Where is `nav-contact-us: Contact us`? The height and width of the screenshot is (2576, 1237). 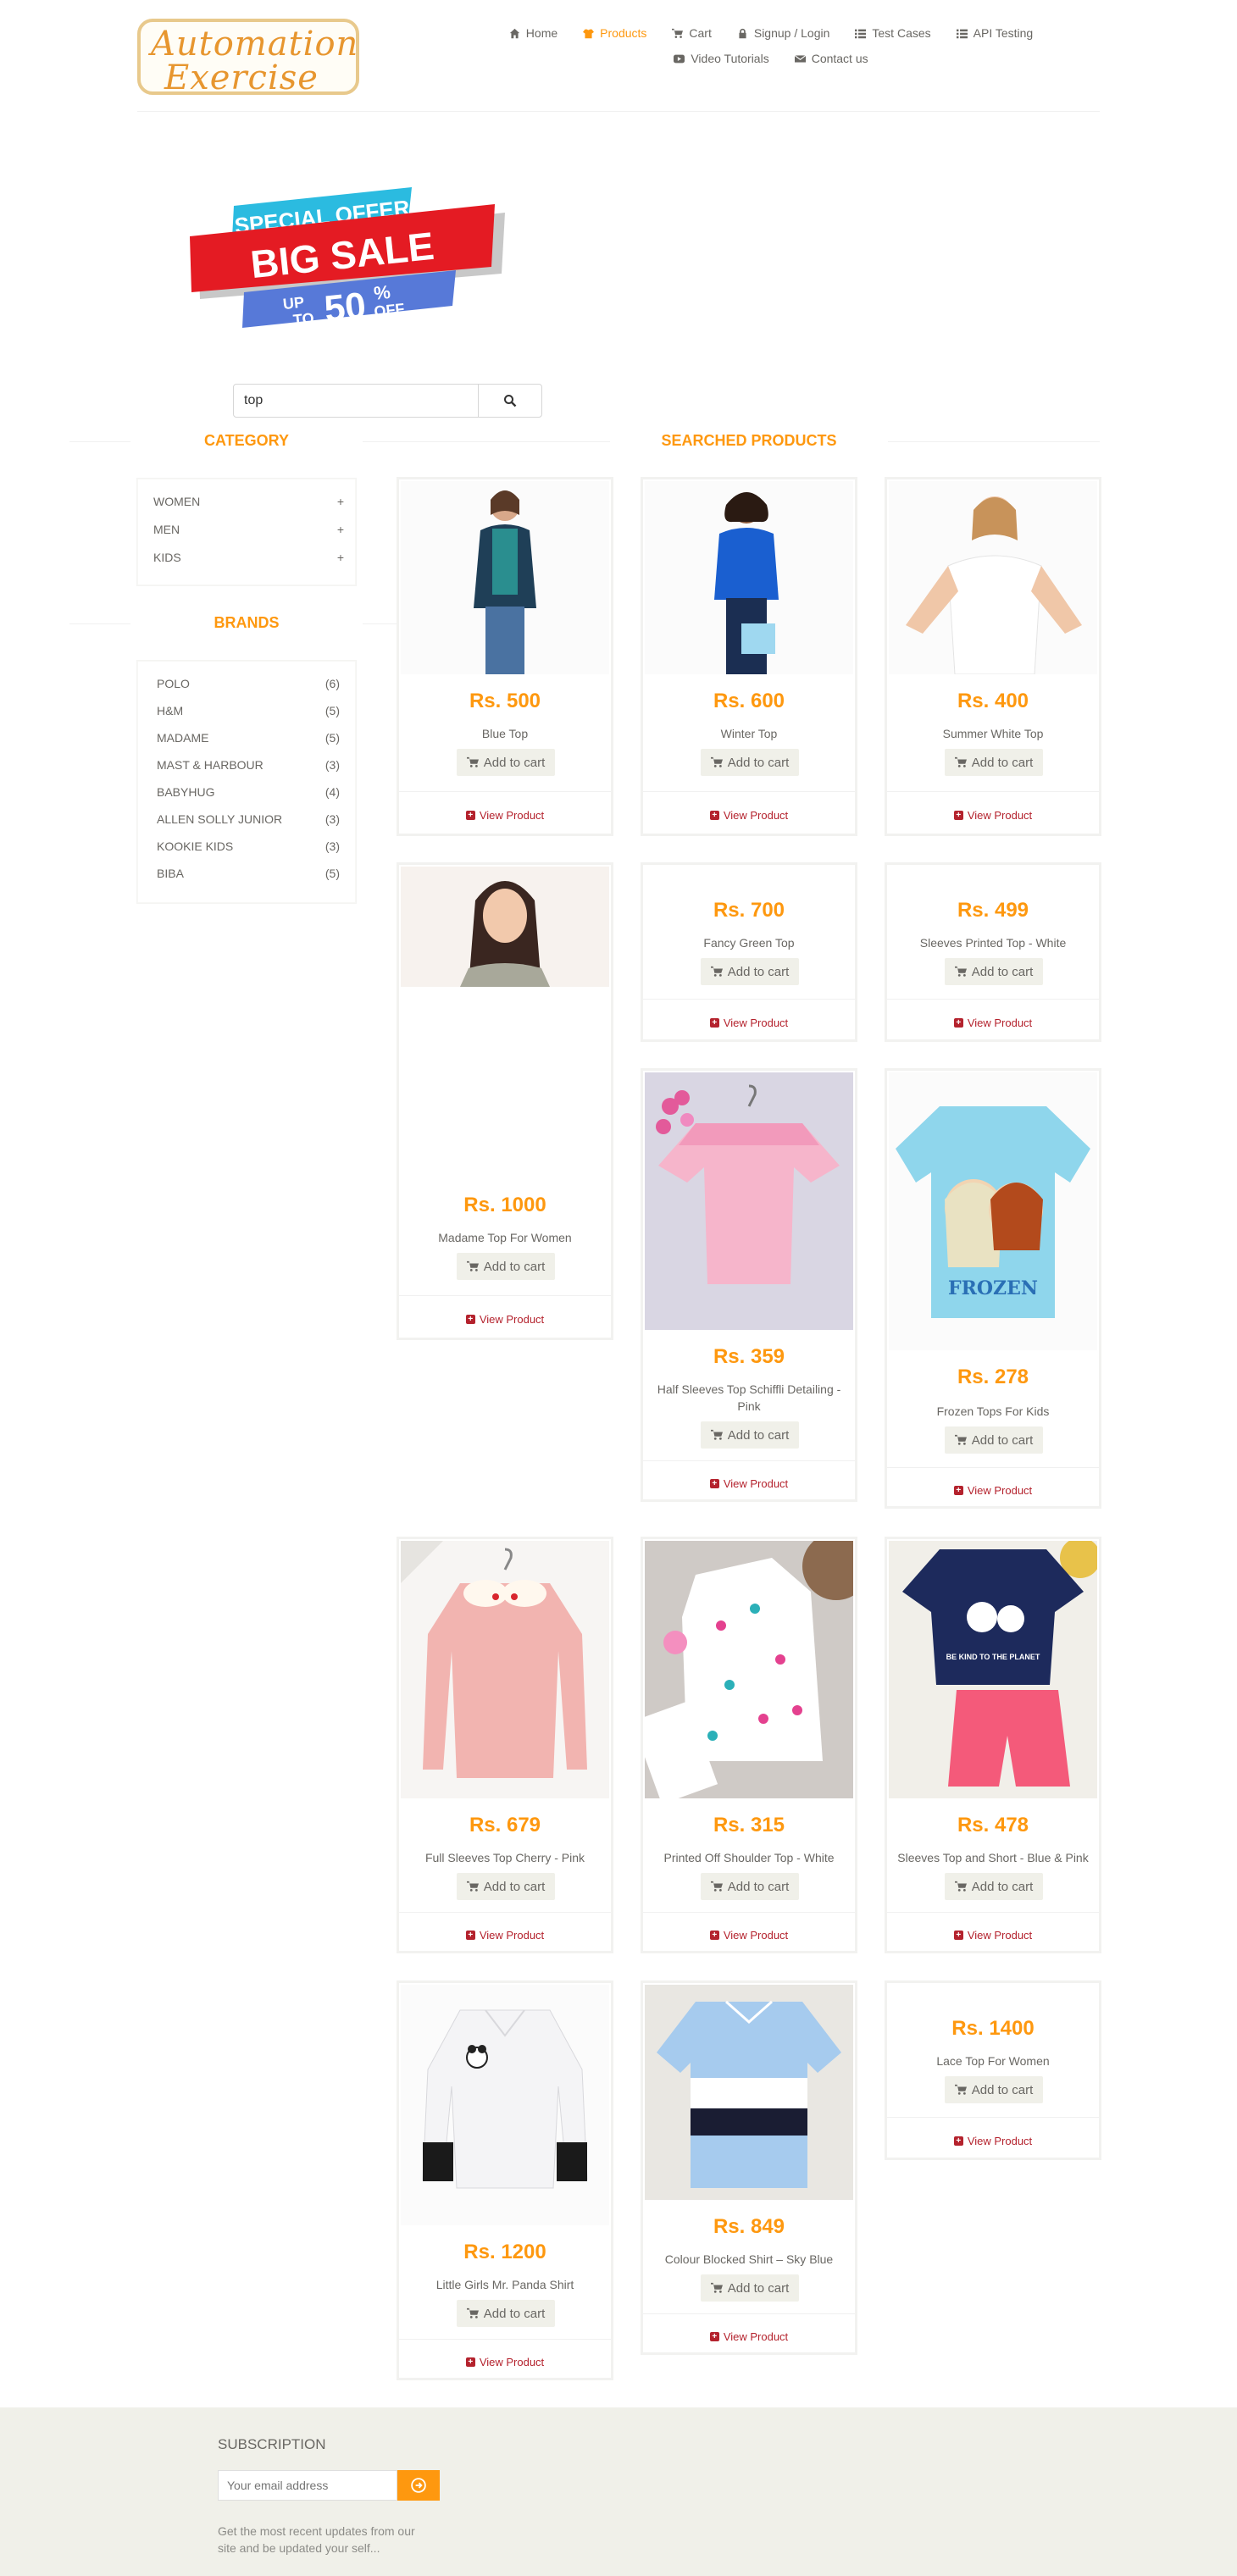 nav-contact-us: Contact us is located at coordinates (831, 58).